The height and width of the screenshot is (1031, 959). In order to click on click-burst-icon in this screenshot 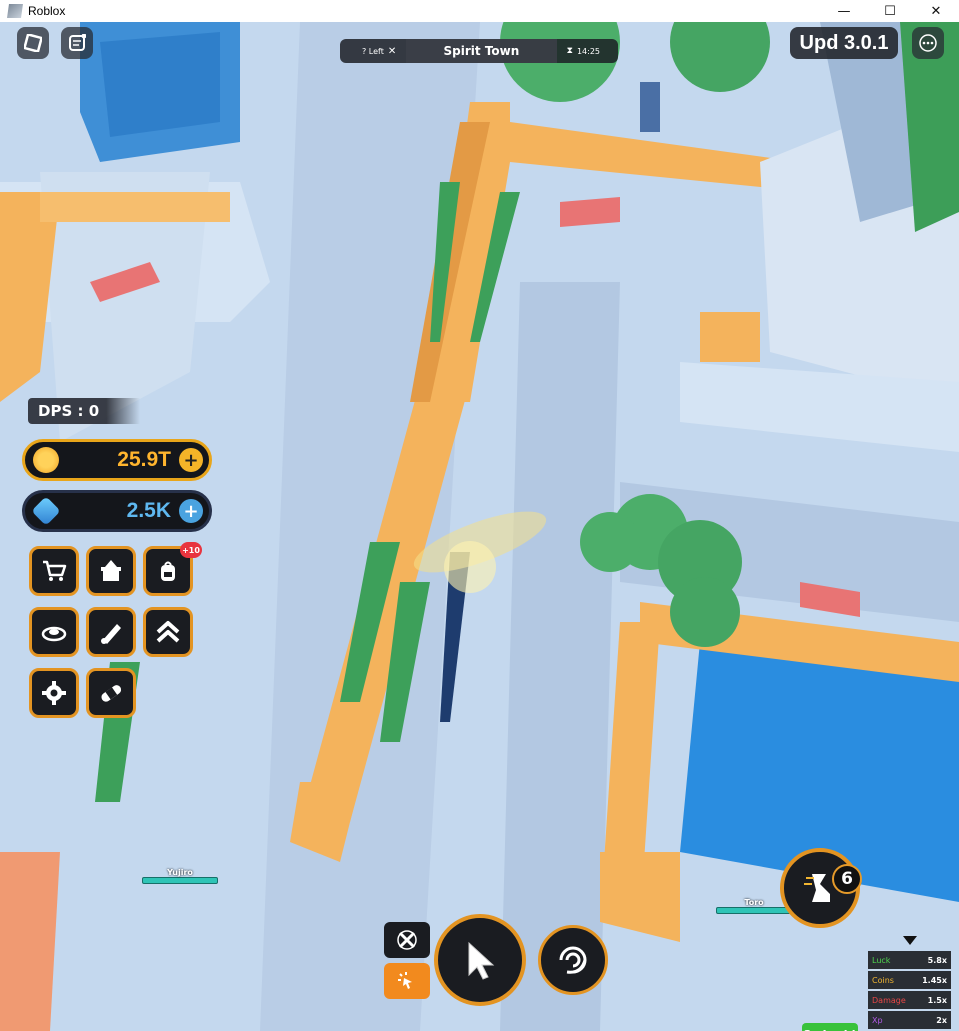, I will do `click(405, 980)`.